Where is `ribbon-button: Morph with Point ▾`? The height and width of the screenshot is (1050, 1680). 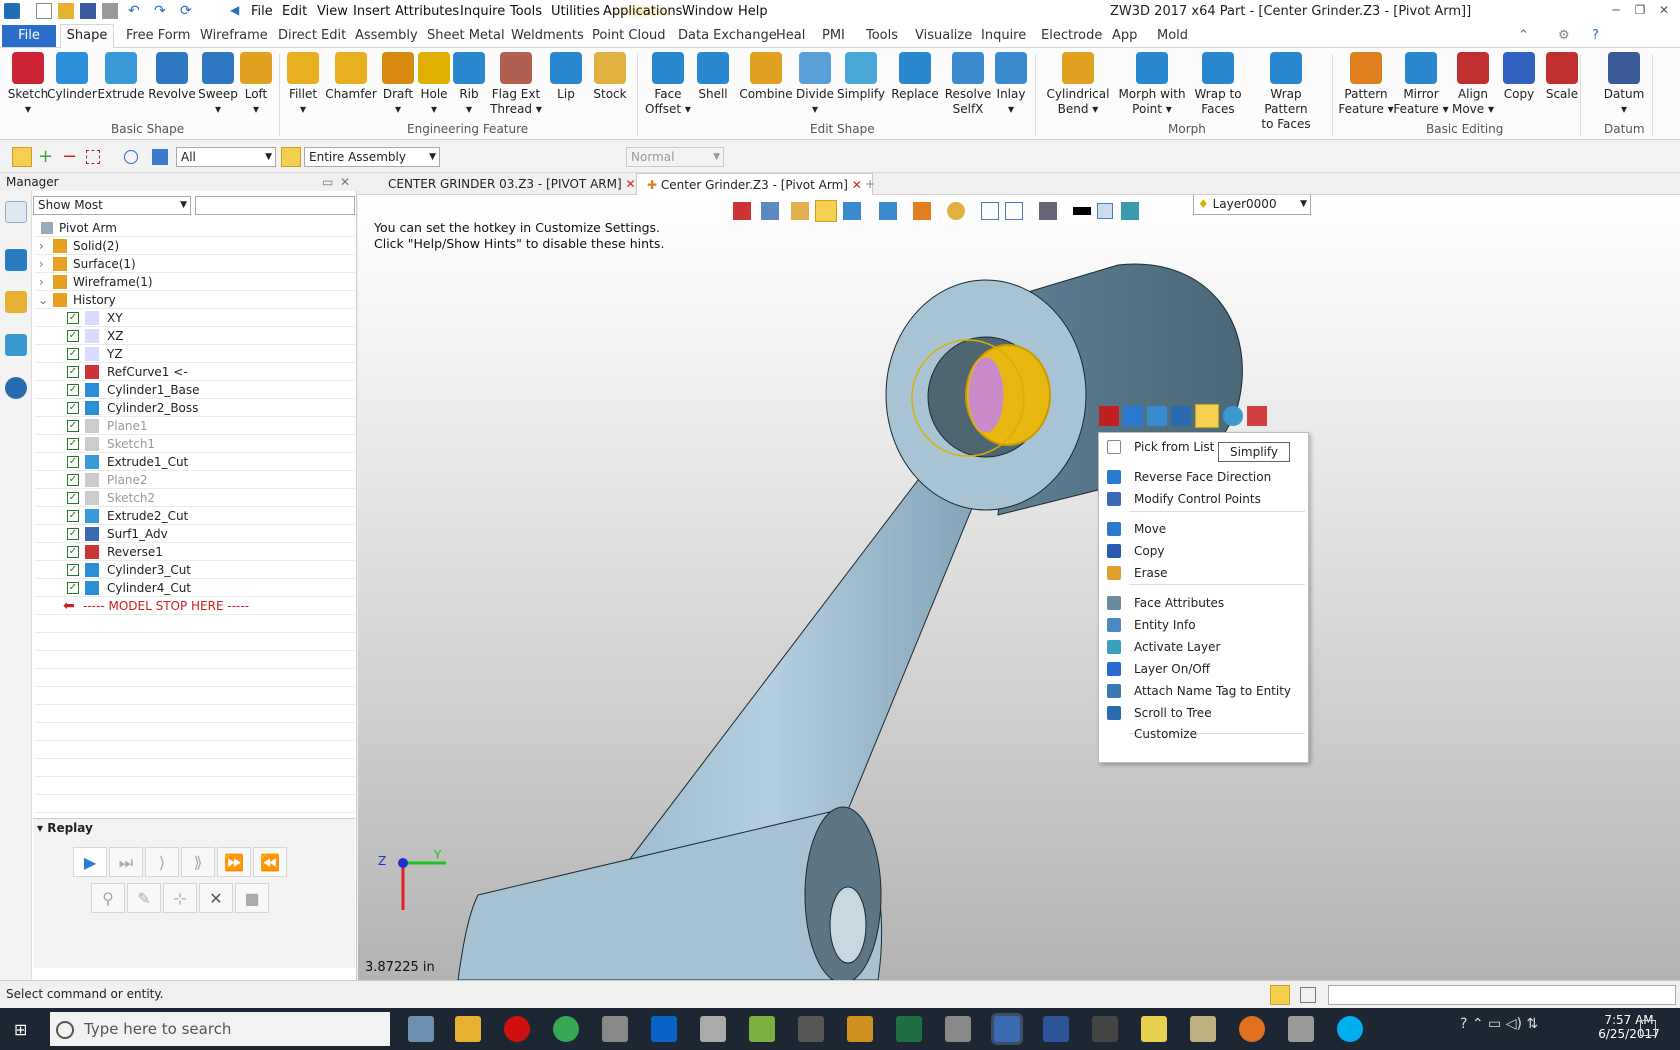
ribbon-button: Morph with Point ▾ is located at coordinates (1152, 84).